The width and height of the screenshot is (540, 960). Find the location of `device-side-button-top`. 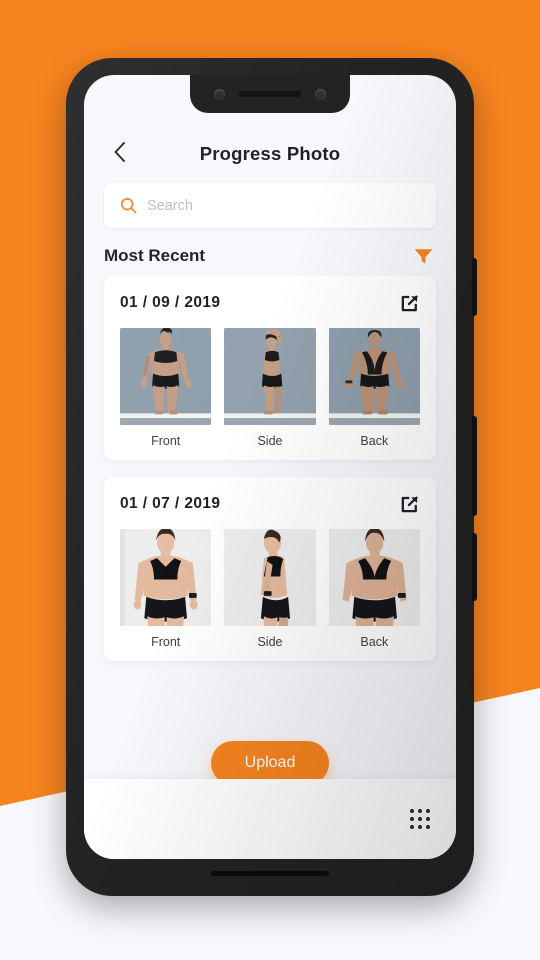

device-side-button-top is located at coordinates (474, 287).